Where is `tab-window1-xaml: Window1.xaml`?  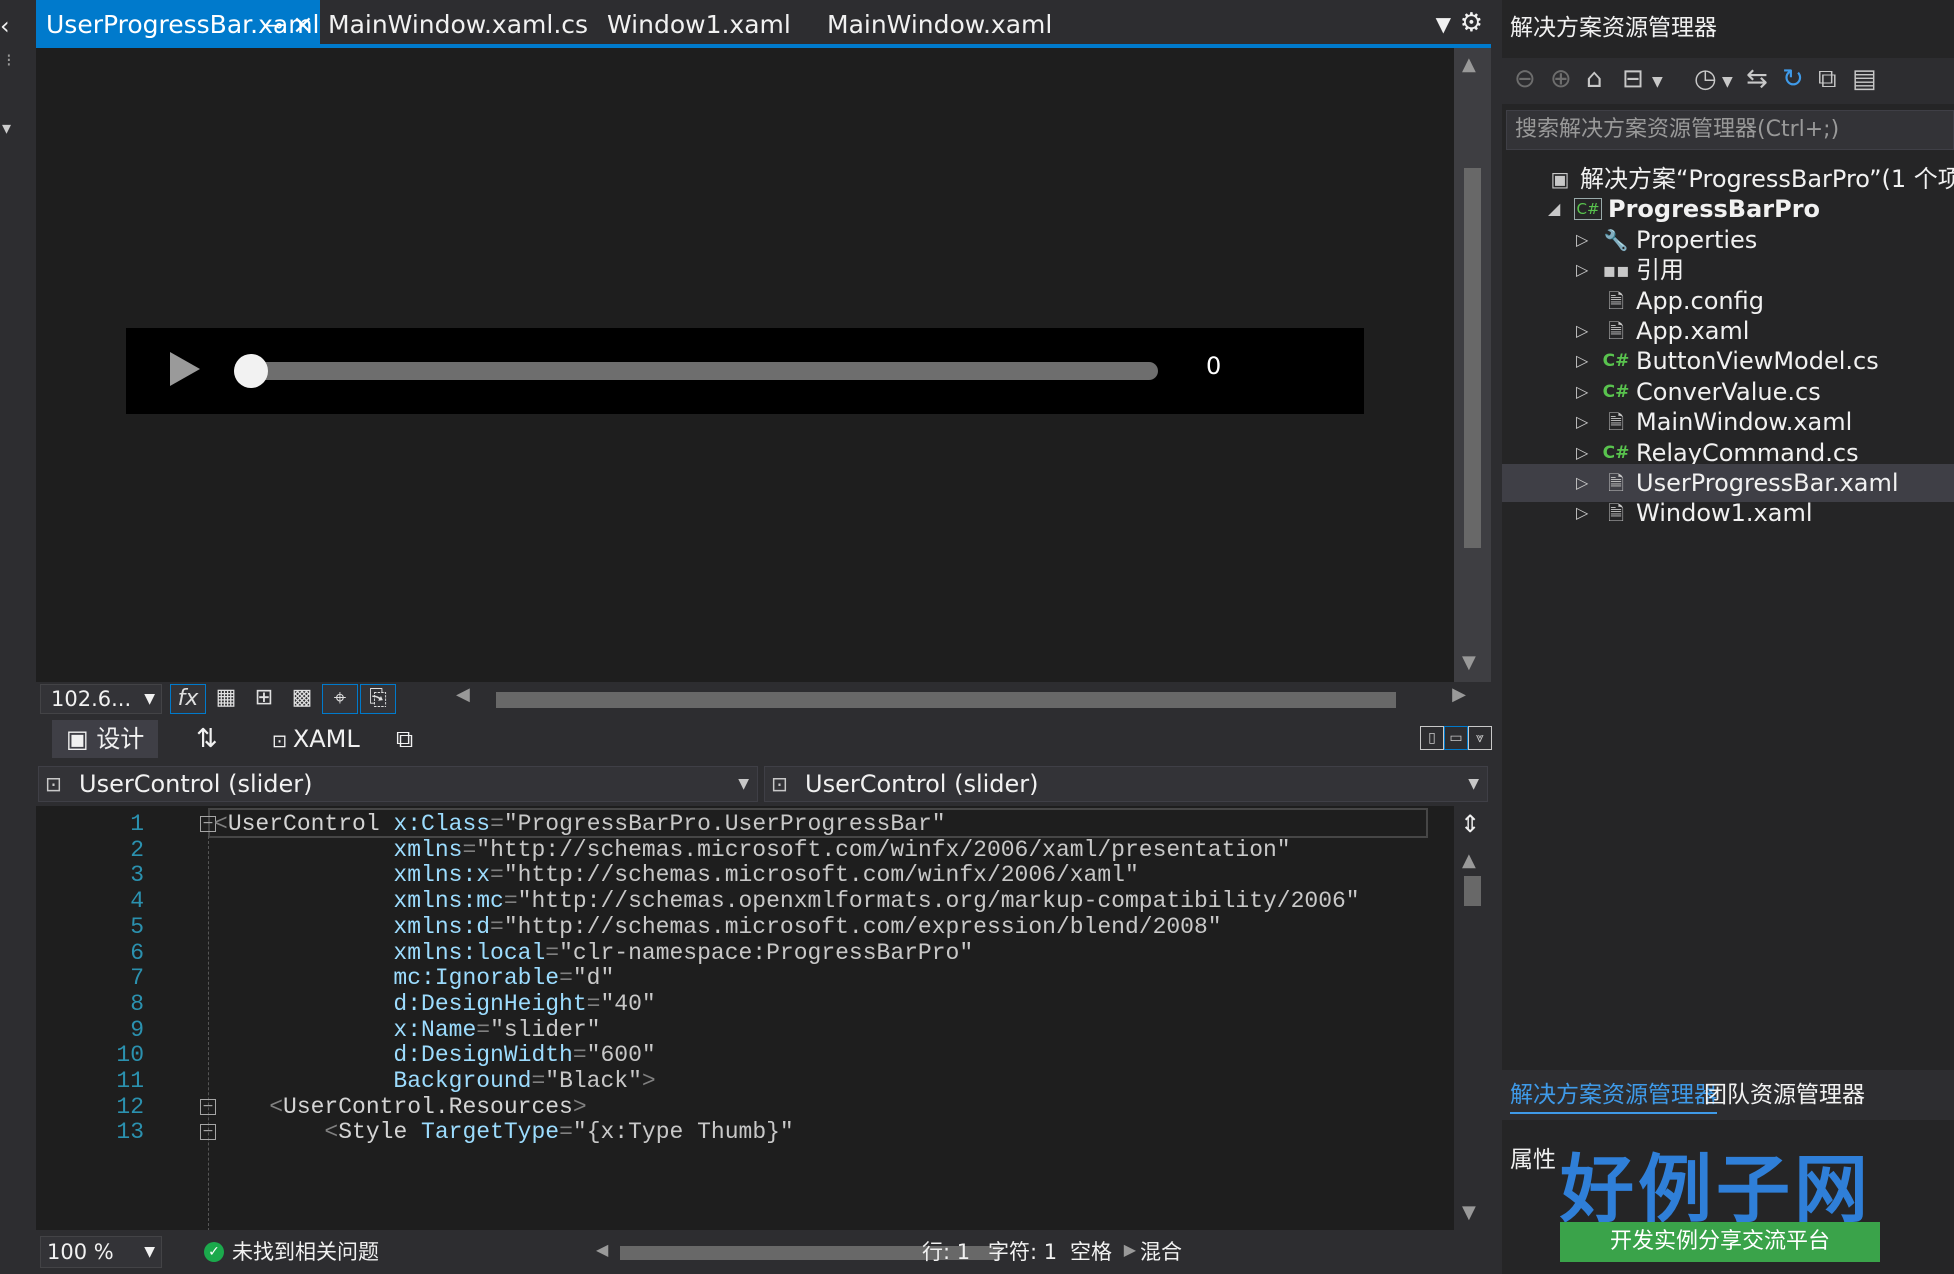
tab-window1-xaml: Window1.xaml is located at coordinates (694, 24).